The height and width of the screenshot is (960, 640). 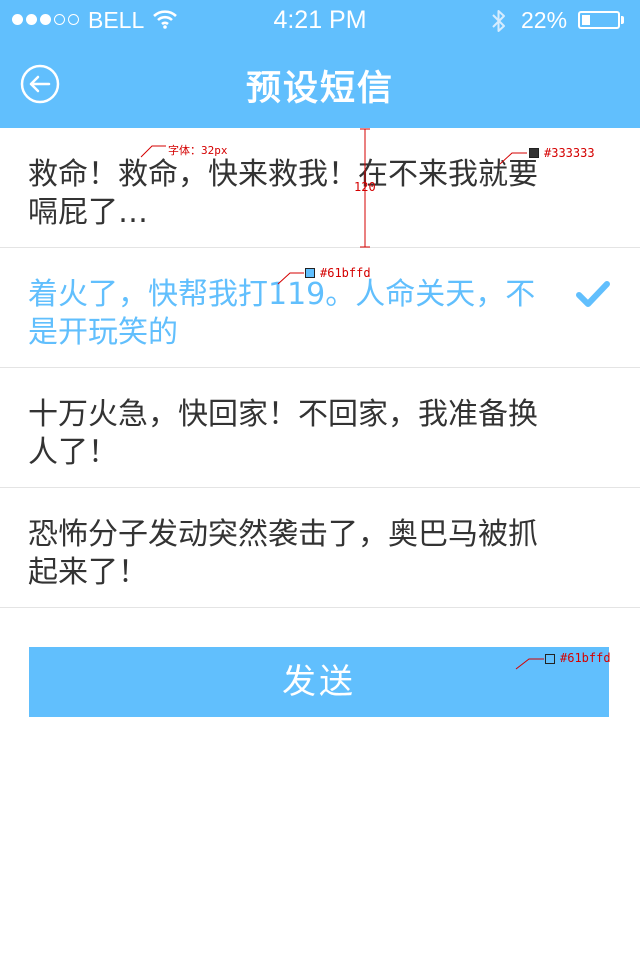 I want to click on message-text: 十万火急，快回家！不回家，我准备换人了！, so click(x=283, y=433).